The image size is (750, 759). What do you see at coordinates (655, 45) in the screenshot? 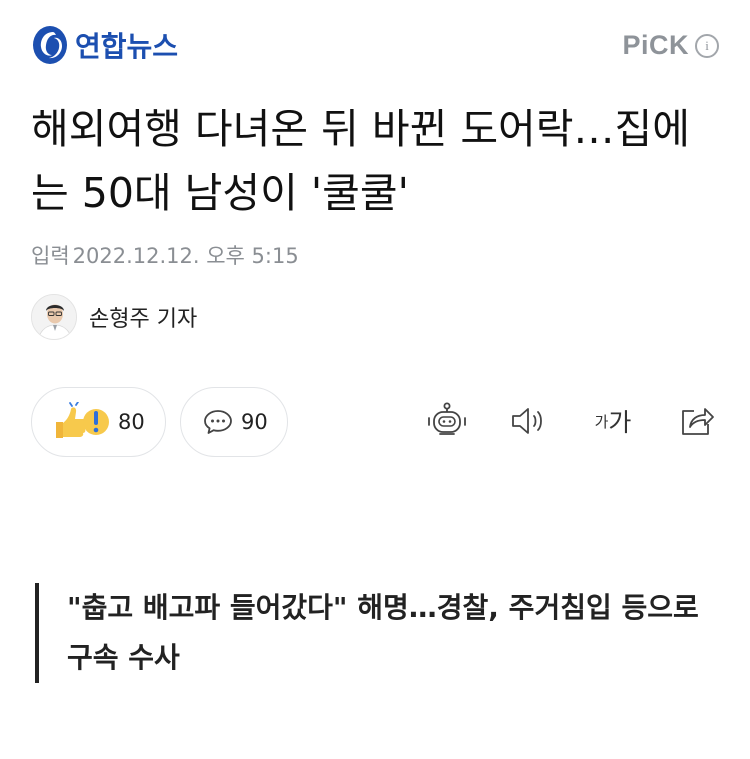
I see `pick-label: PiCK` at bounding box center [655, 45].